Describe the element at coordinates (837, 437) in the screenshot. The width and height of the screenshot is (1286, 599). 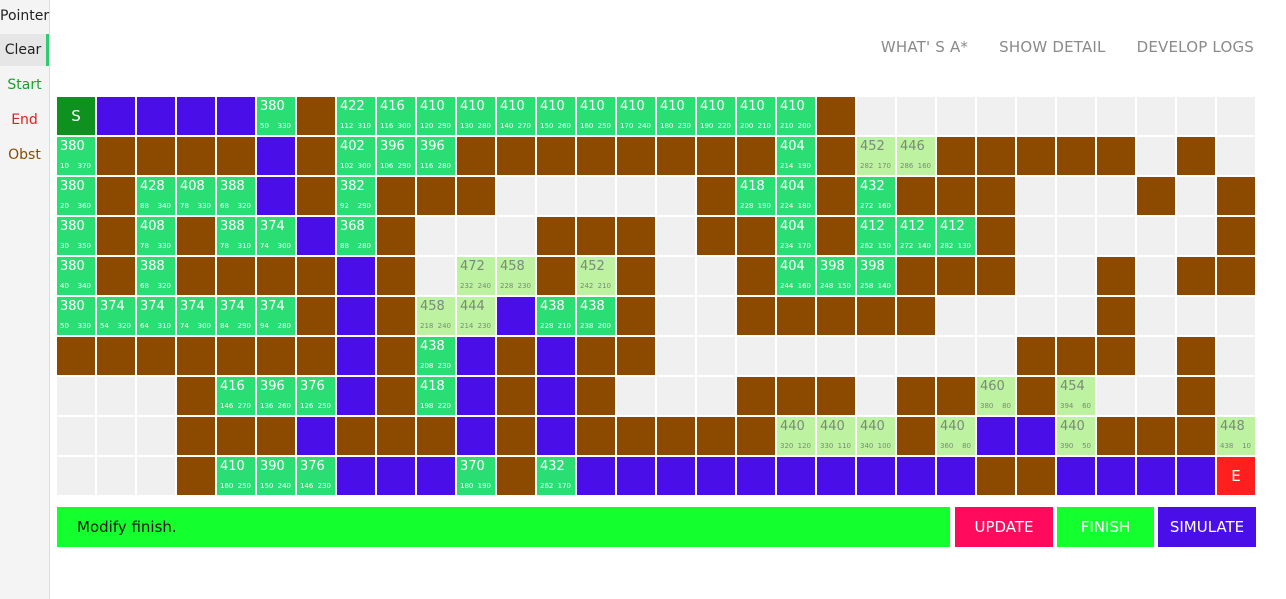
I see `frontier-cell: 440 330 110` at that location.